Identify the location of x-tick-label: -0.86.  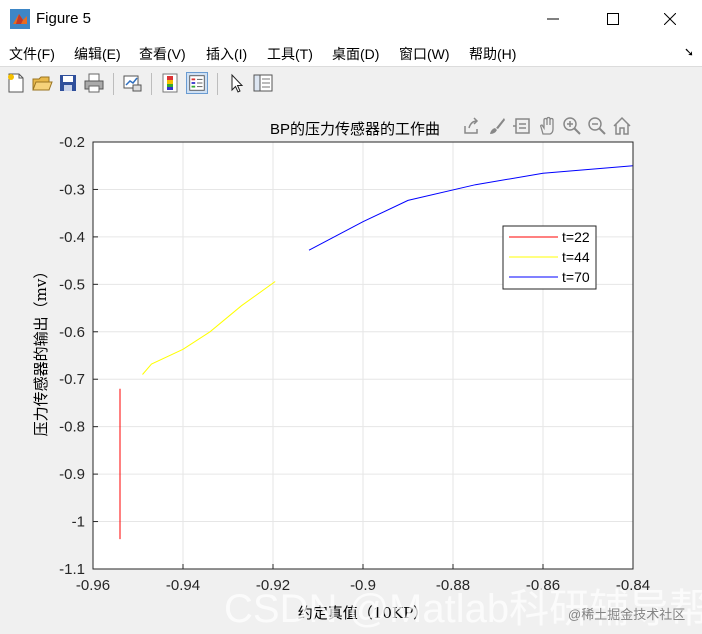
(543, 585).